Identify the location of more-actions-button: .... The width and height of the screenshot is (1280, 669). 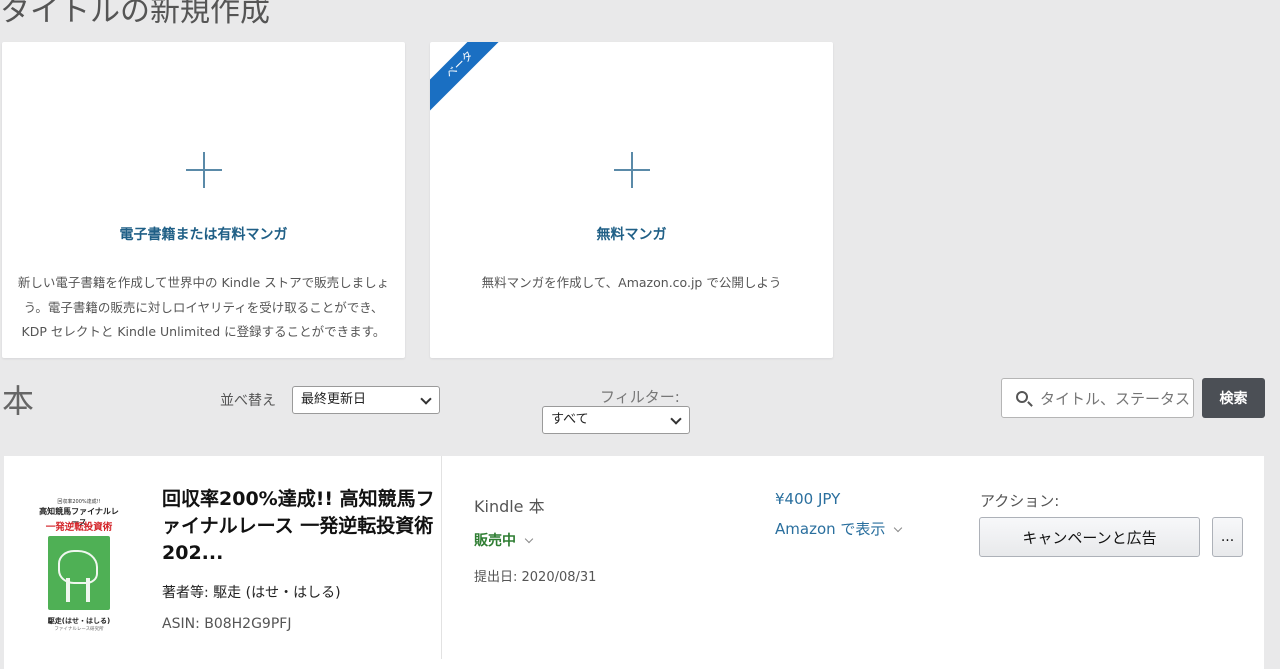
(1227, 537).